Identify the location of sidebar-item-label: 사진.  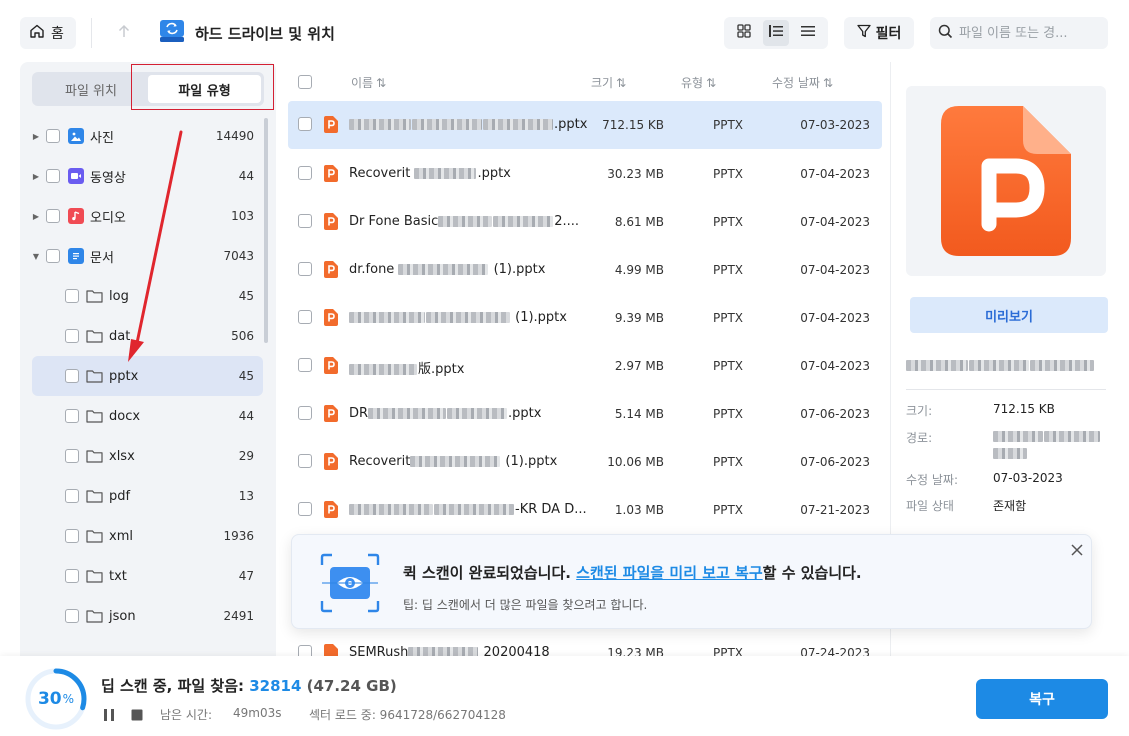
(102, 138).